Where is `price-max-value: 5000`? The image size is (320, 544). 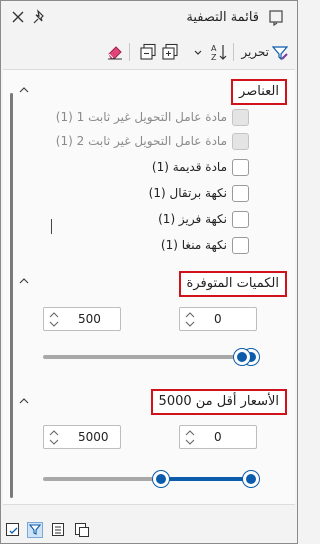
price-max-value: 5000 is located at coordinates (93, 437).